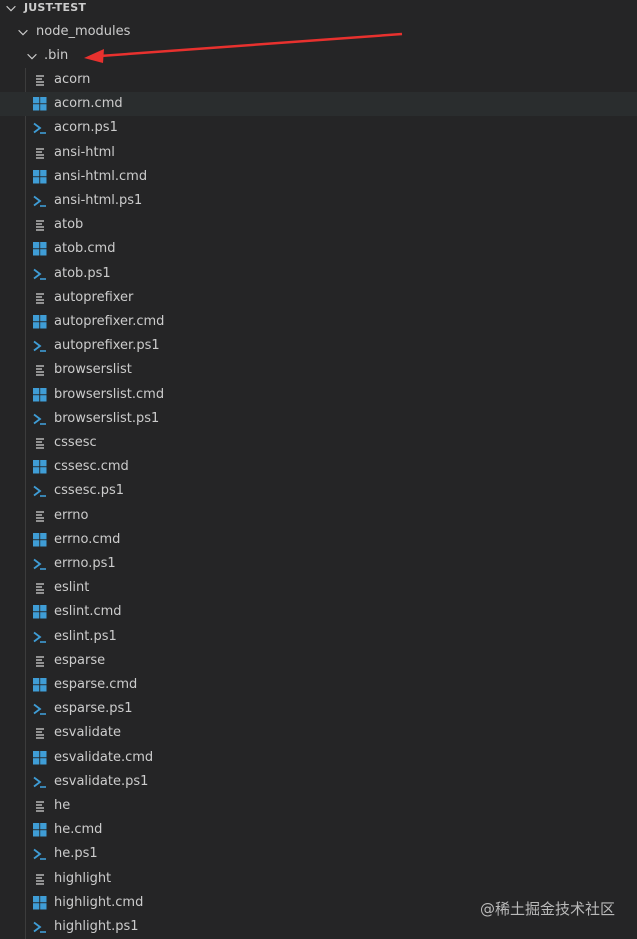  What do you see at coordinates (318, 322) in the screenshot?
I see `file-item: autoprefixer.cmd` at bounding box center [318, 322].